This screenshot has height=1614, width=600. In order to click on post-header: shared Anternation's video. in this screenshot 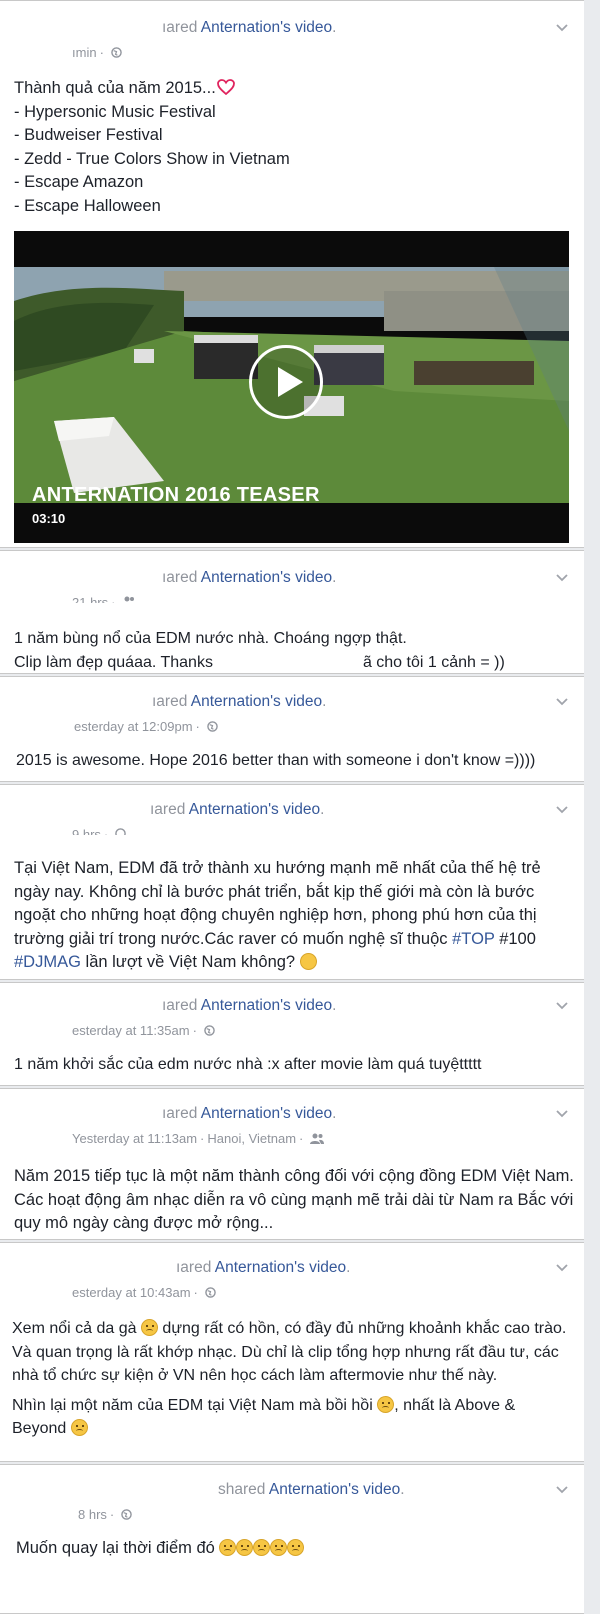, I will do `click(311, 1489)`.